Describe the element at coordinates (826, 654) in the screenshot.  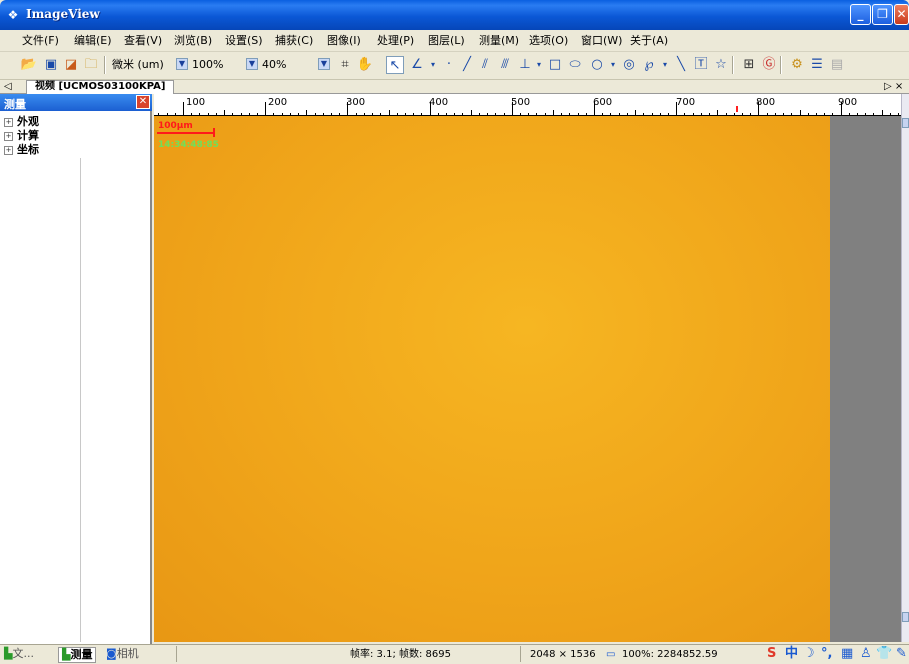
I see `punctuation-icon: °,` at that location.